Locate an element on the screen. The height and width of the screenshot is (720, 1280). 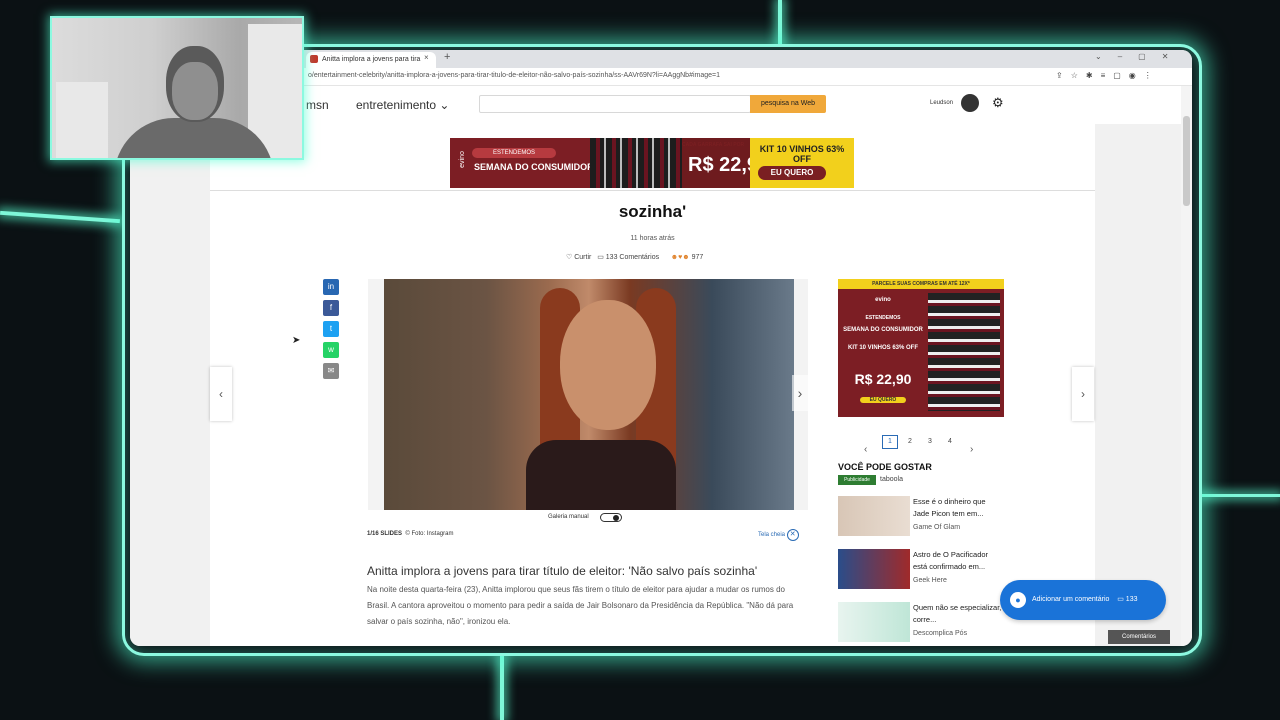
fullscreen-label: Tela cheia is located at coordinates (771, 535).